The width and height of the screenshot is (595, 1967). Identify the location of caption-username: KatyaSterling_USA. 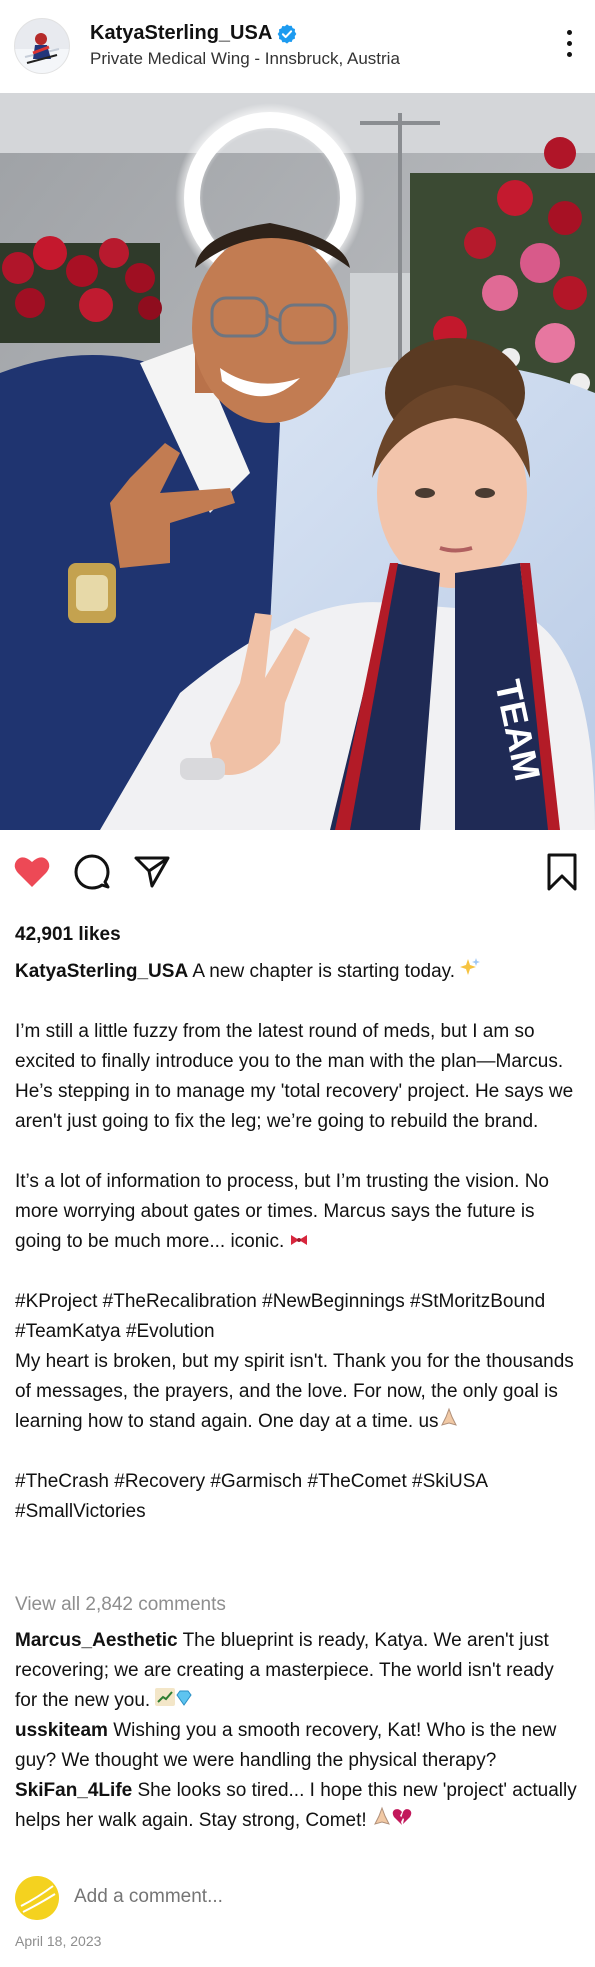
(101, 971).